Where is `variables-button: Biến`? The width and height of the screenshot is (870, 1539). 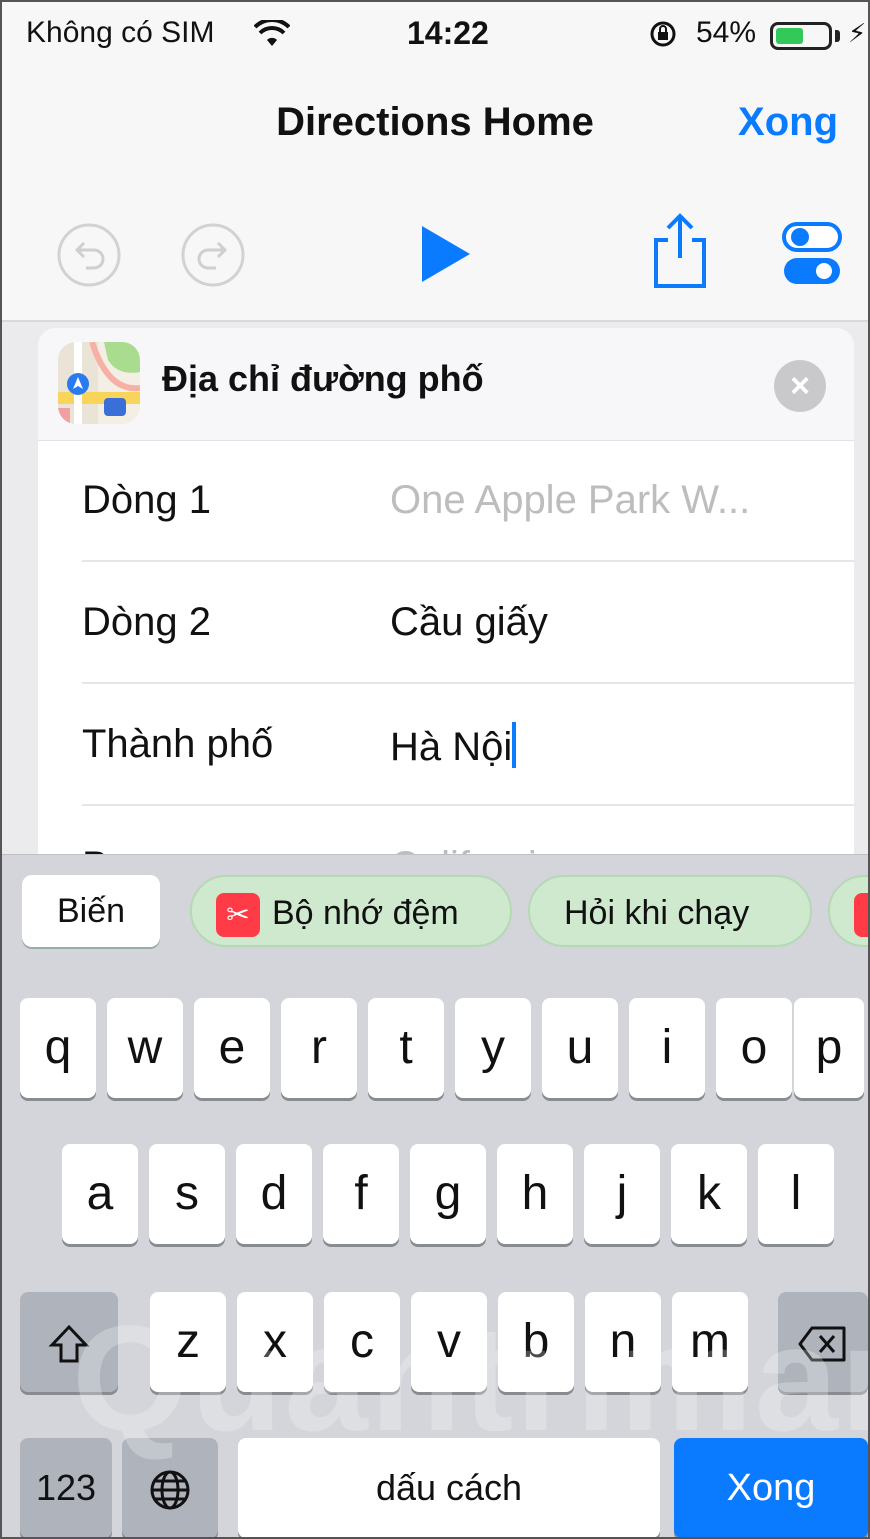
variables-button: Biến is located at coordinates (91, 911).